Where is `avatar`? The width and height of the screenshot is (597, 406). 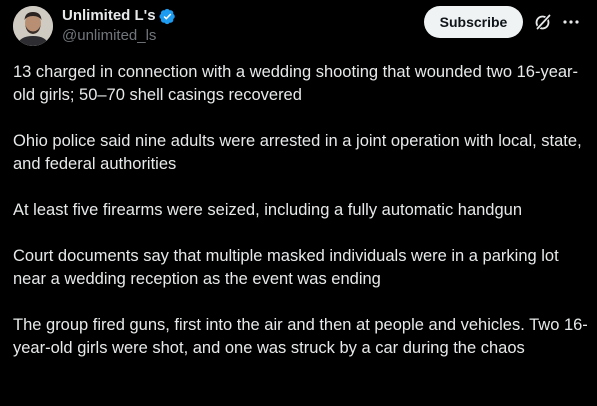 avatar is located at coordinates (33, 26).